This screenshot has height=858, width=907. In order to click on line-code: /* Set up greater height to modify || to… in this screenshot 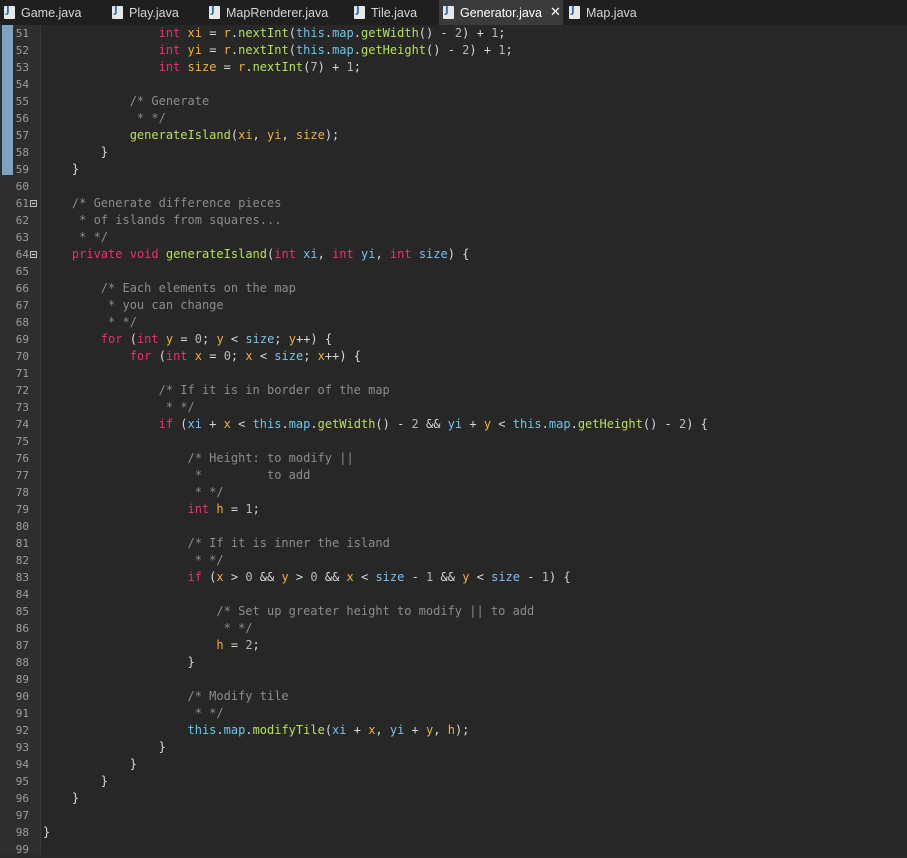, I will do `click(288, 611)`.